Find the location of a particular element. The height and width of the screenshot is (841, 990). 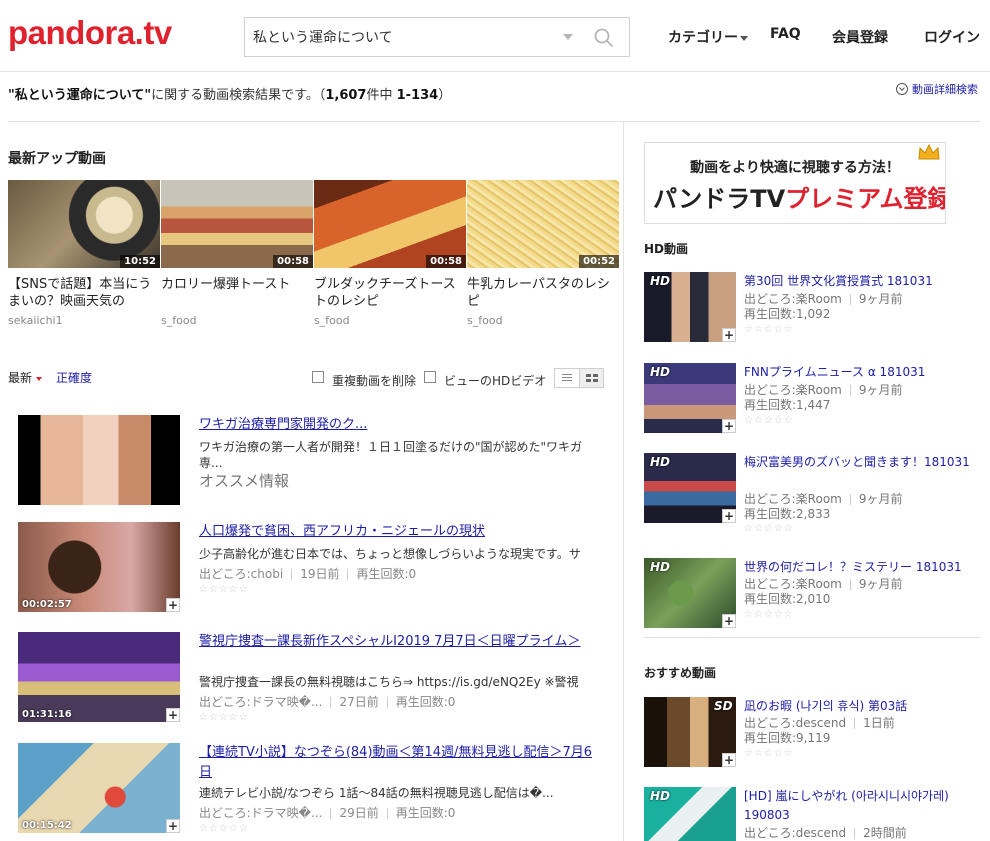

list-view-button is located at coordinates (567, 378).